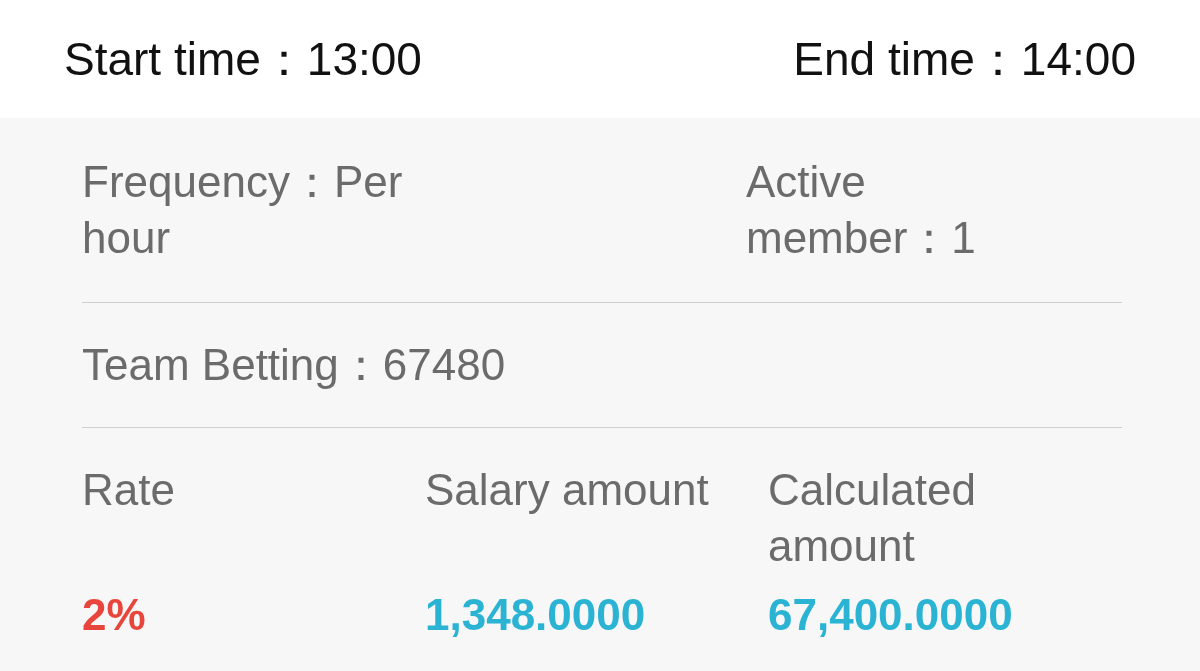  Describe the element at coordinates (129, 490) in the screenshot. I see `column-header: Rate` at that location.